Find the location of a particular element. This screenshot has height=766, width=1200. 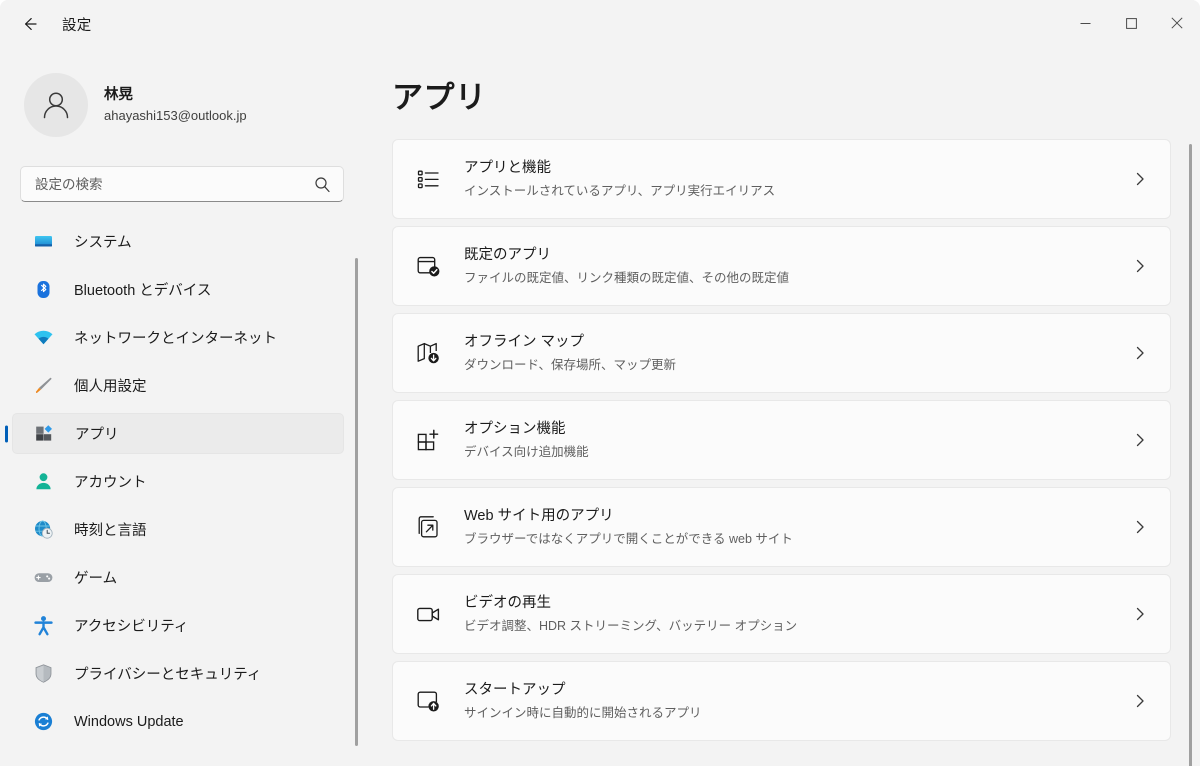

card-video-playback: ビデオの再生 ビデオ調整、HDR ストリーミング、バッテリー オプション is located at coordinates (781, 614).